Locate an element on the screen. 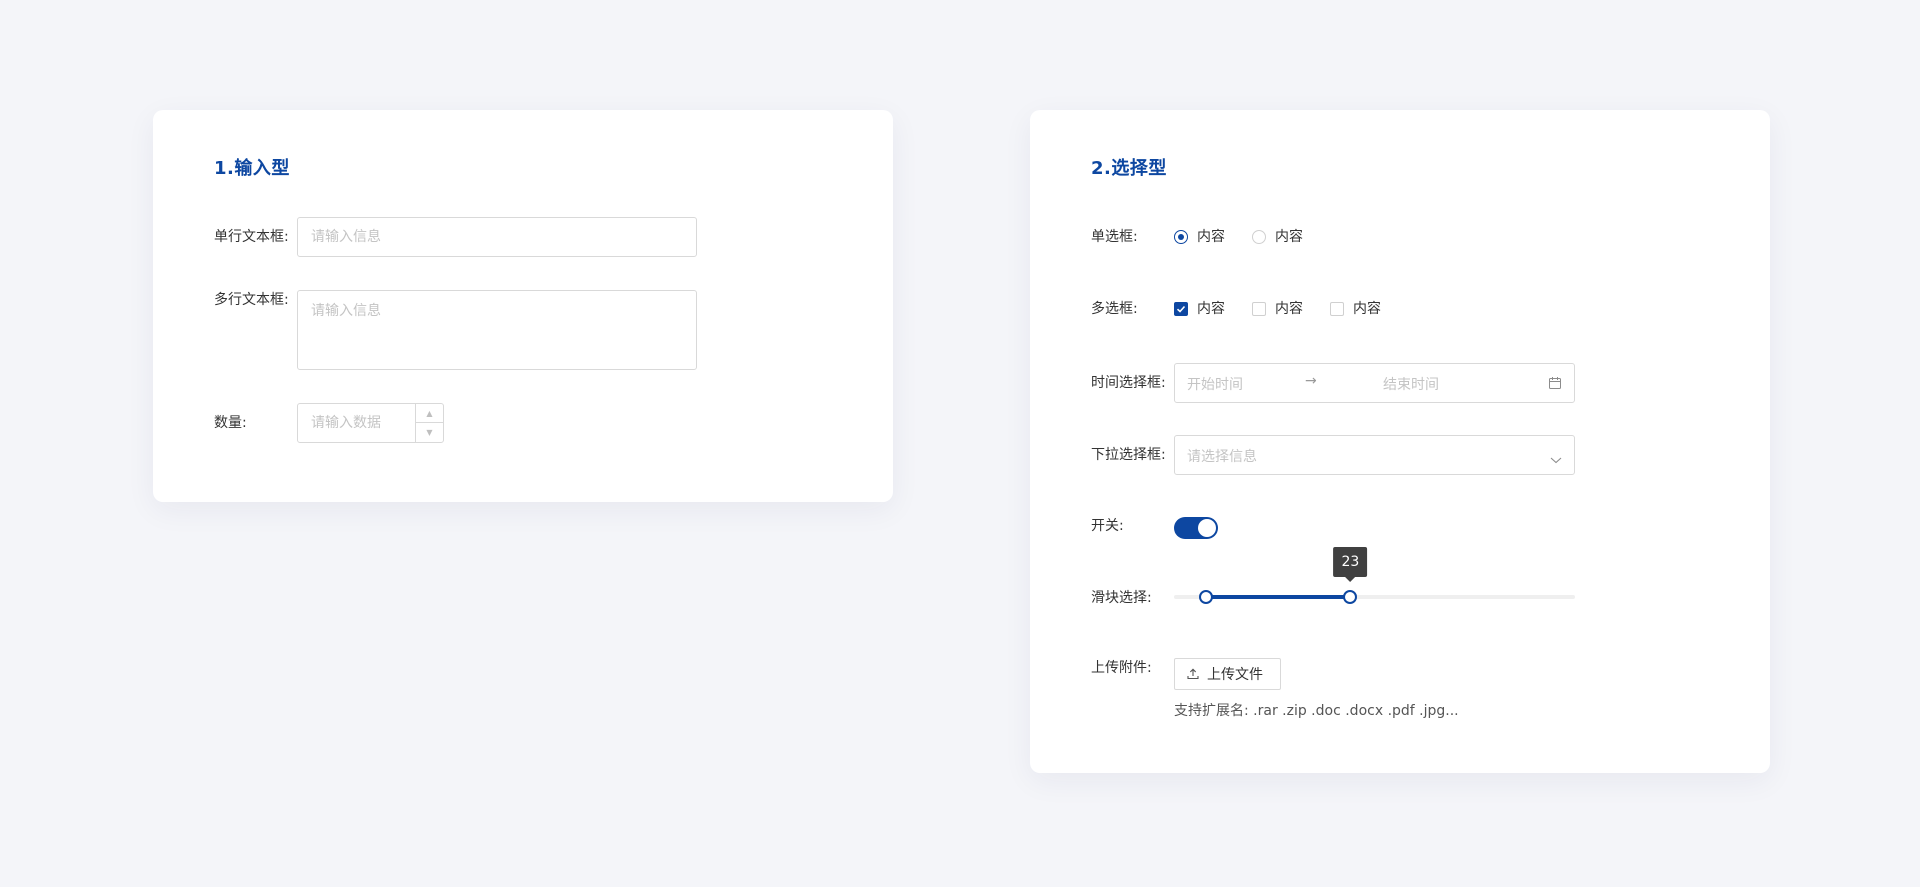  single-line-label: 单行文本框: is located at coordinates (251, 237).